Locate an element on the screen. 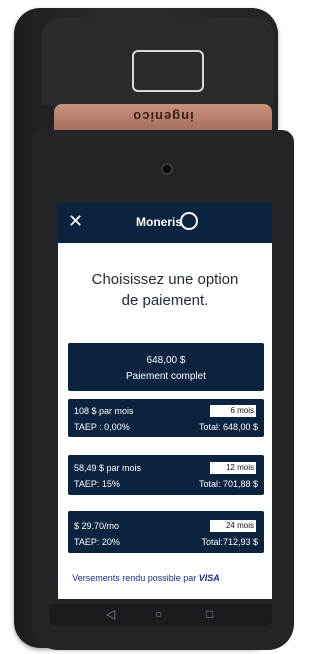  brand-label: ingenico is located at coordinates (163, 116).